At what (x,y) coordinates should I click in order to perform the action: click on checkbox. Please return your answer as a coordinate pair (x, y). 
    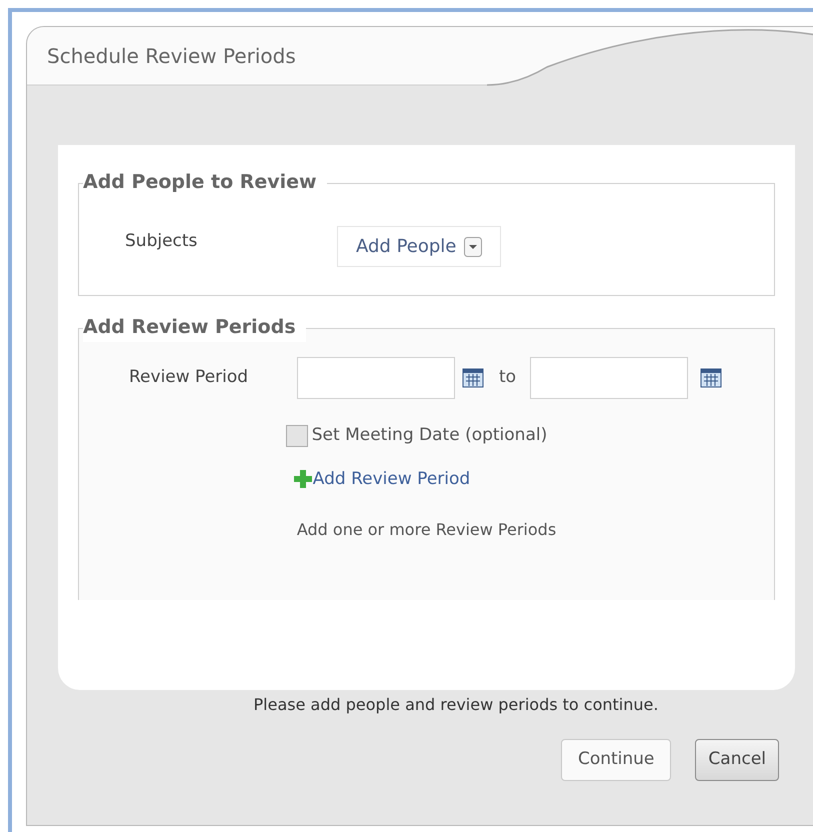
    Looking at the image, I should click on (297, 435).